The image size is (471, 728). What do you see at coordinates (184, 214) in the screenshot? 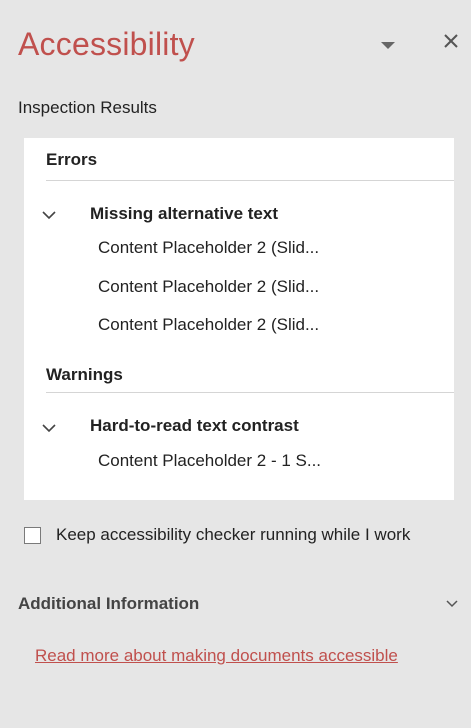
I see `missing-alt-text-issue: Missing alternative text` at bounding box center [184, 214].